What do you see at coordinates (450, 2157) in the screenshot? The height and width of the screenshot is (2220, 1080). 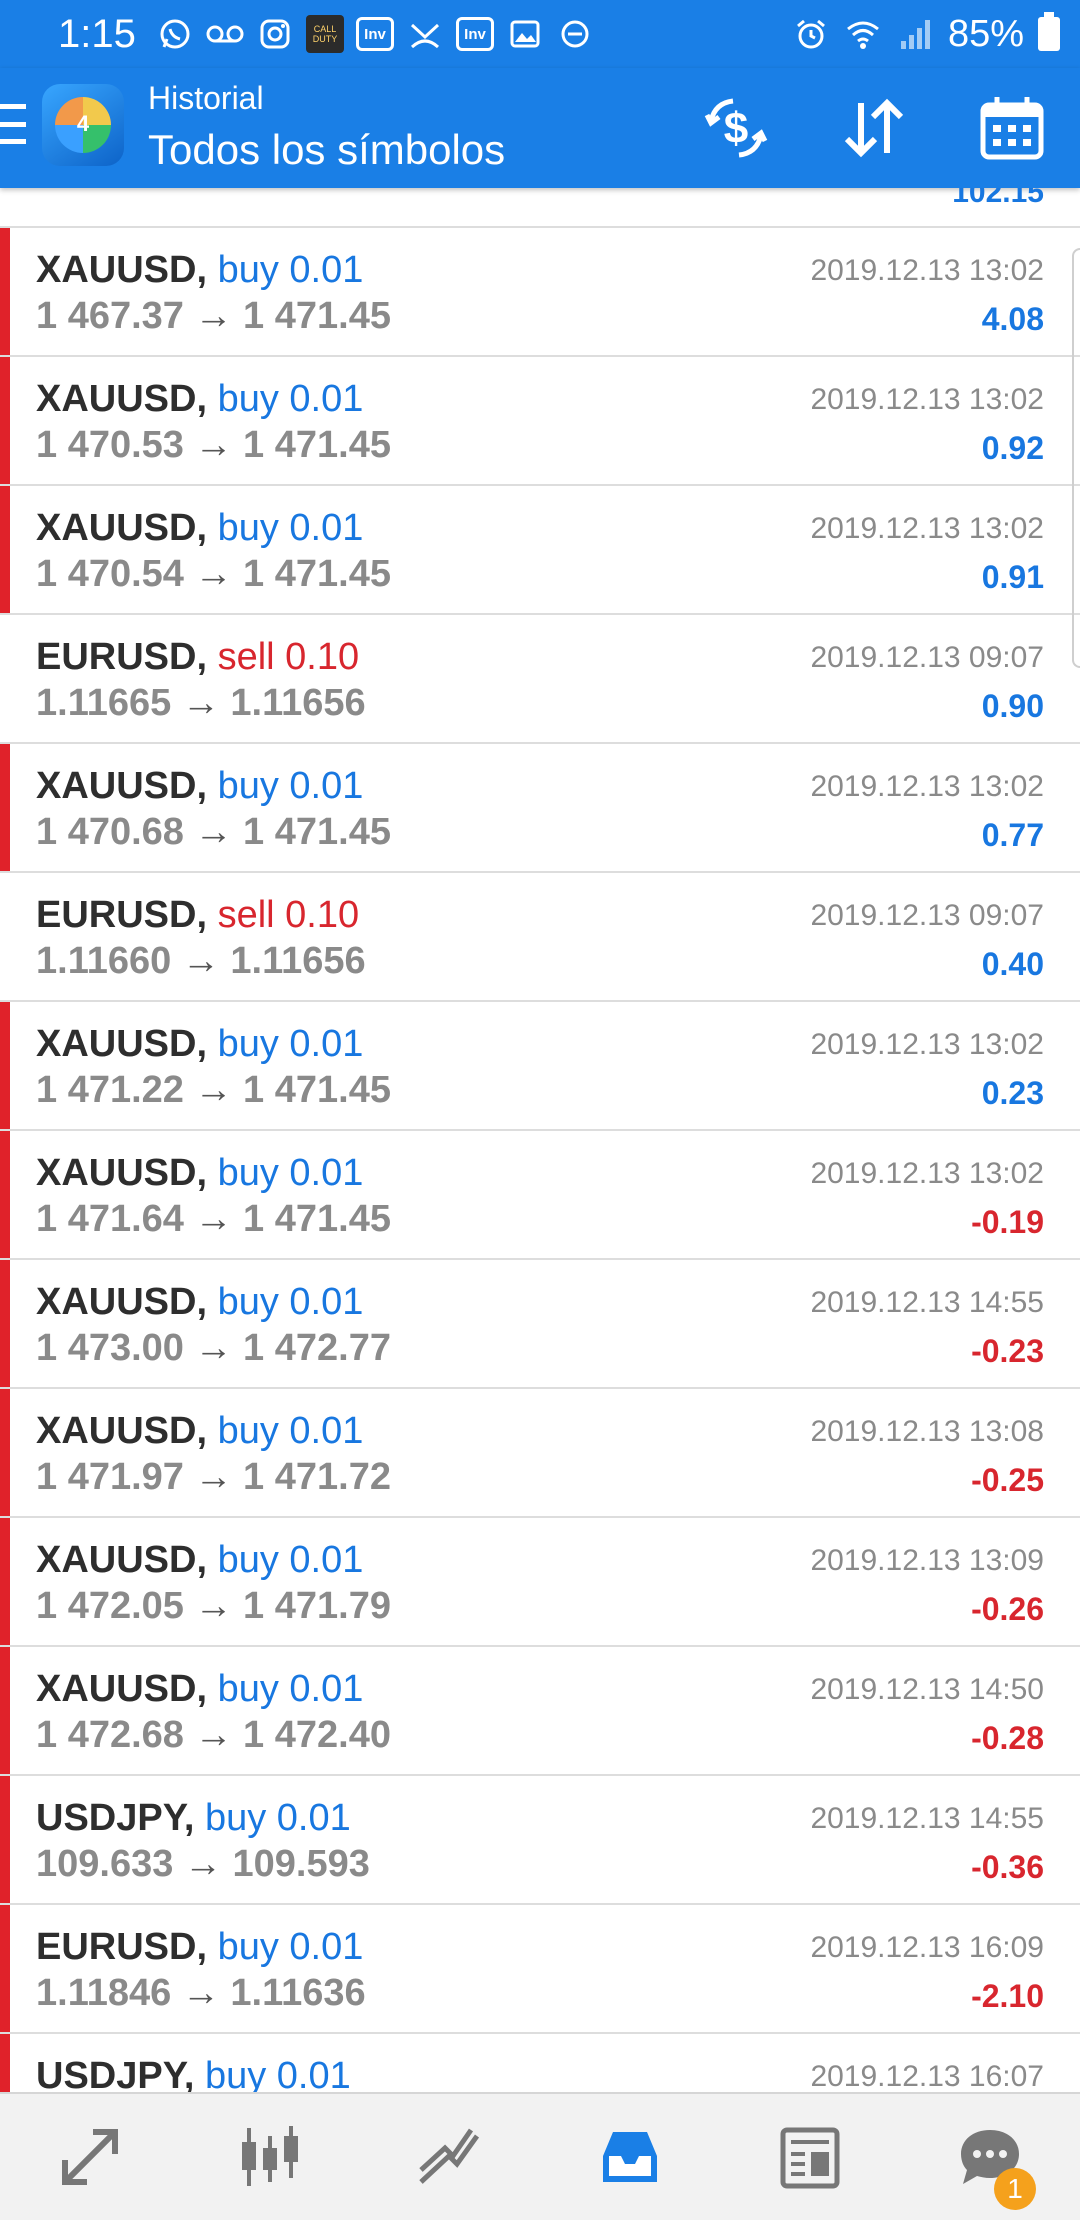 I see `nav-trade` at bounding box center [450, 2157].